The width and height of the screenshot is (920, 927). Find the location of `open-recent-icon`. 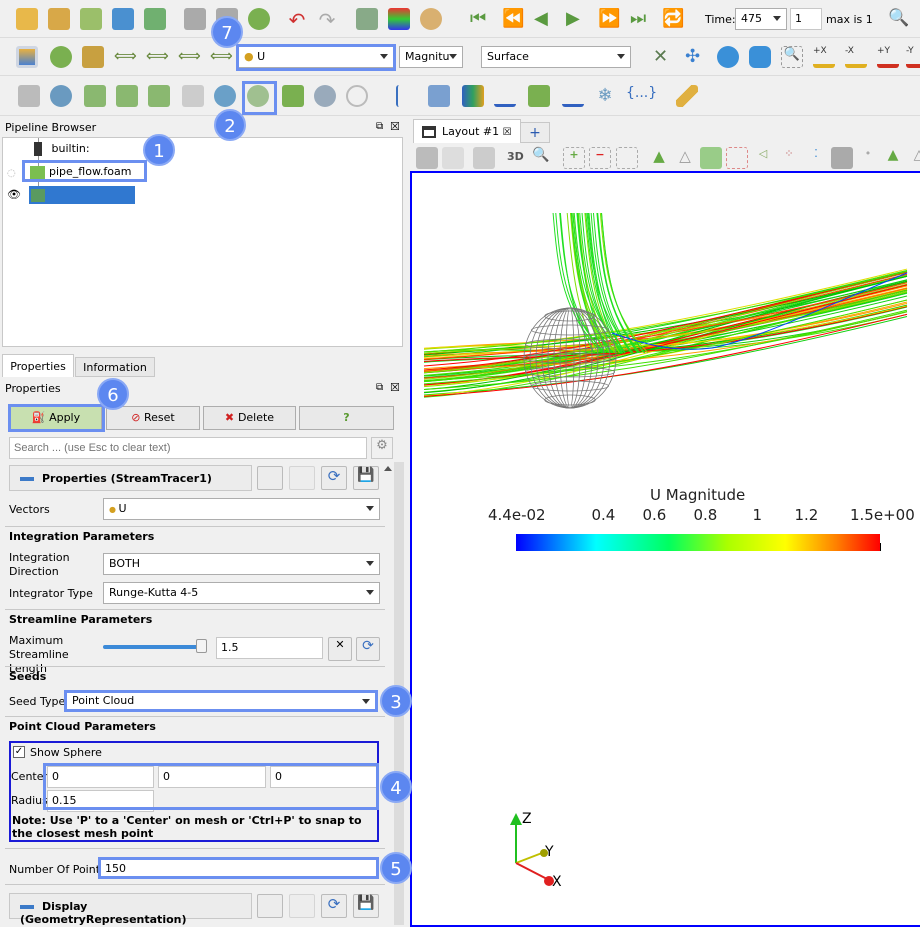

open-recent-icon is located at coordinates (59, 19).